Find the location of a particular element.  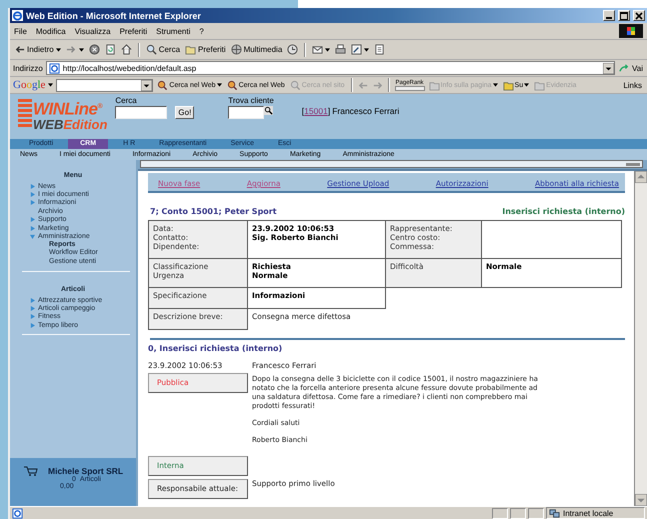

maximize-button is located at coordinates (624, 15).